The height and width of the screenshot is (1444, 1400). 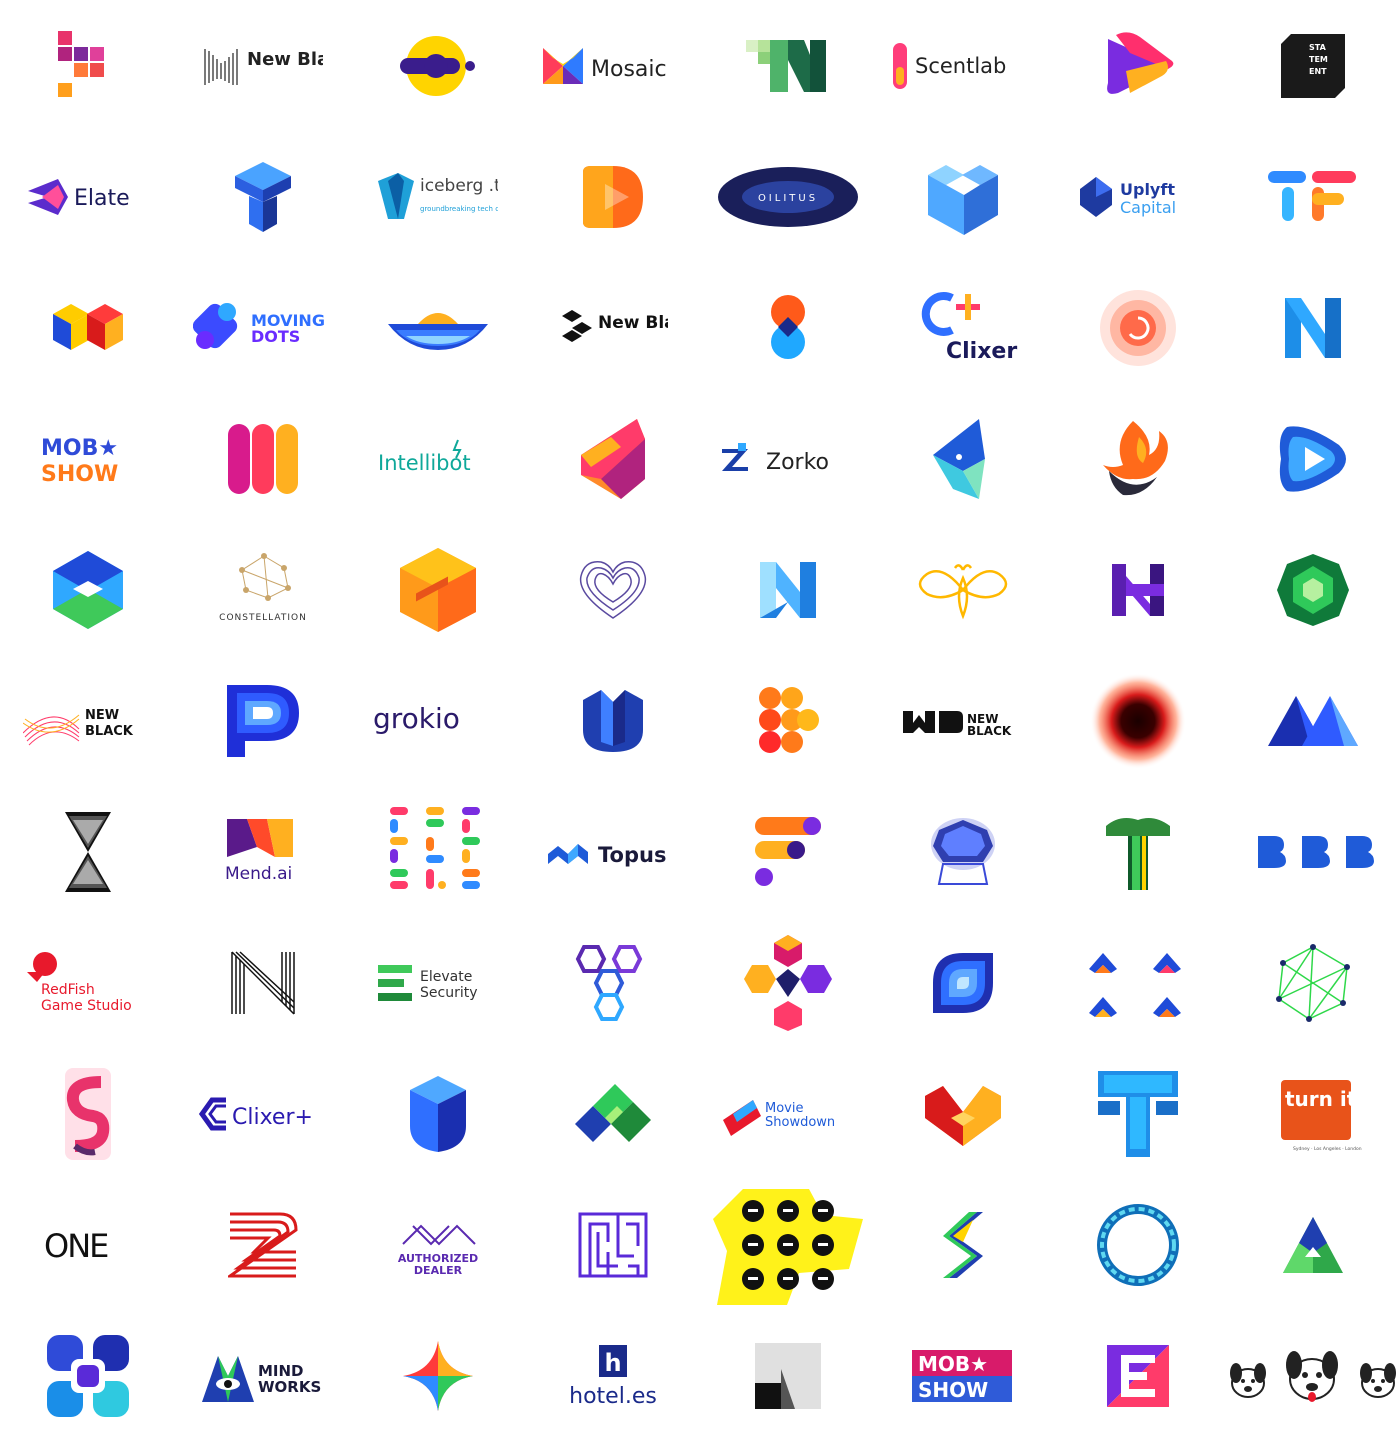 What do you see at coordinates (437, 1270) in the screenshot?
I see `logo-subtext: DEALER` at bounding box center [437, 1270].